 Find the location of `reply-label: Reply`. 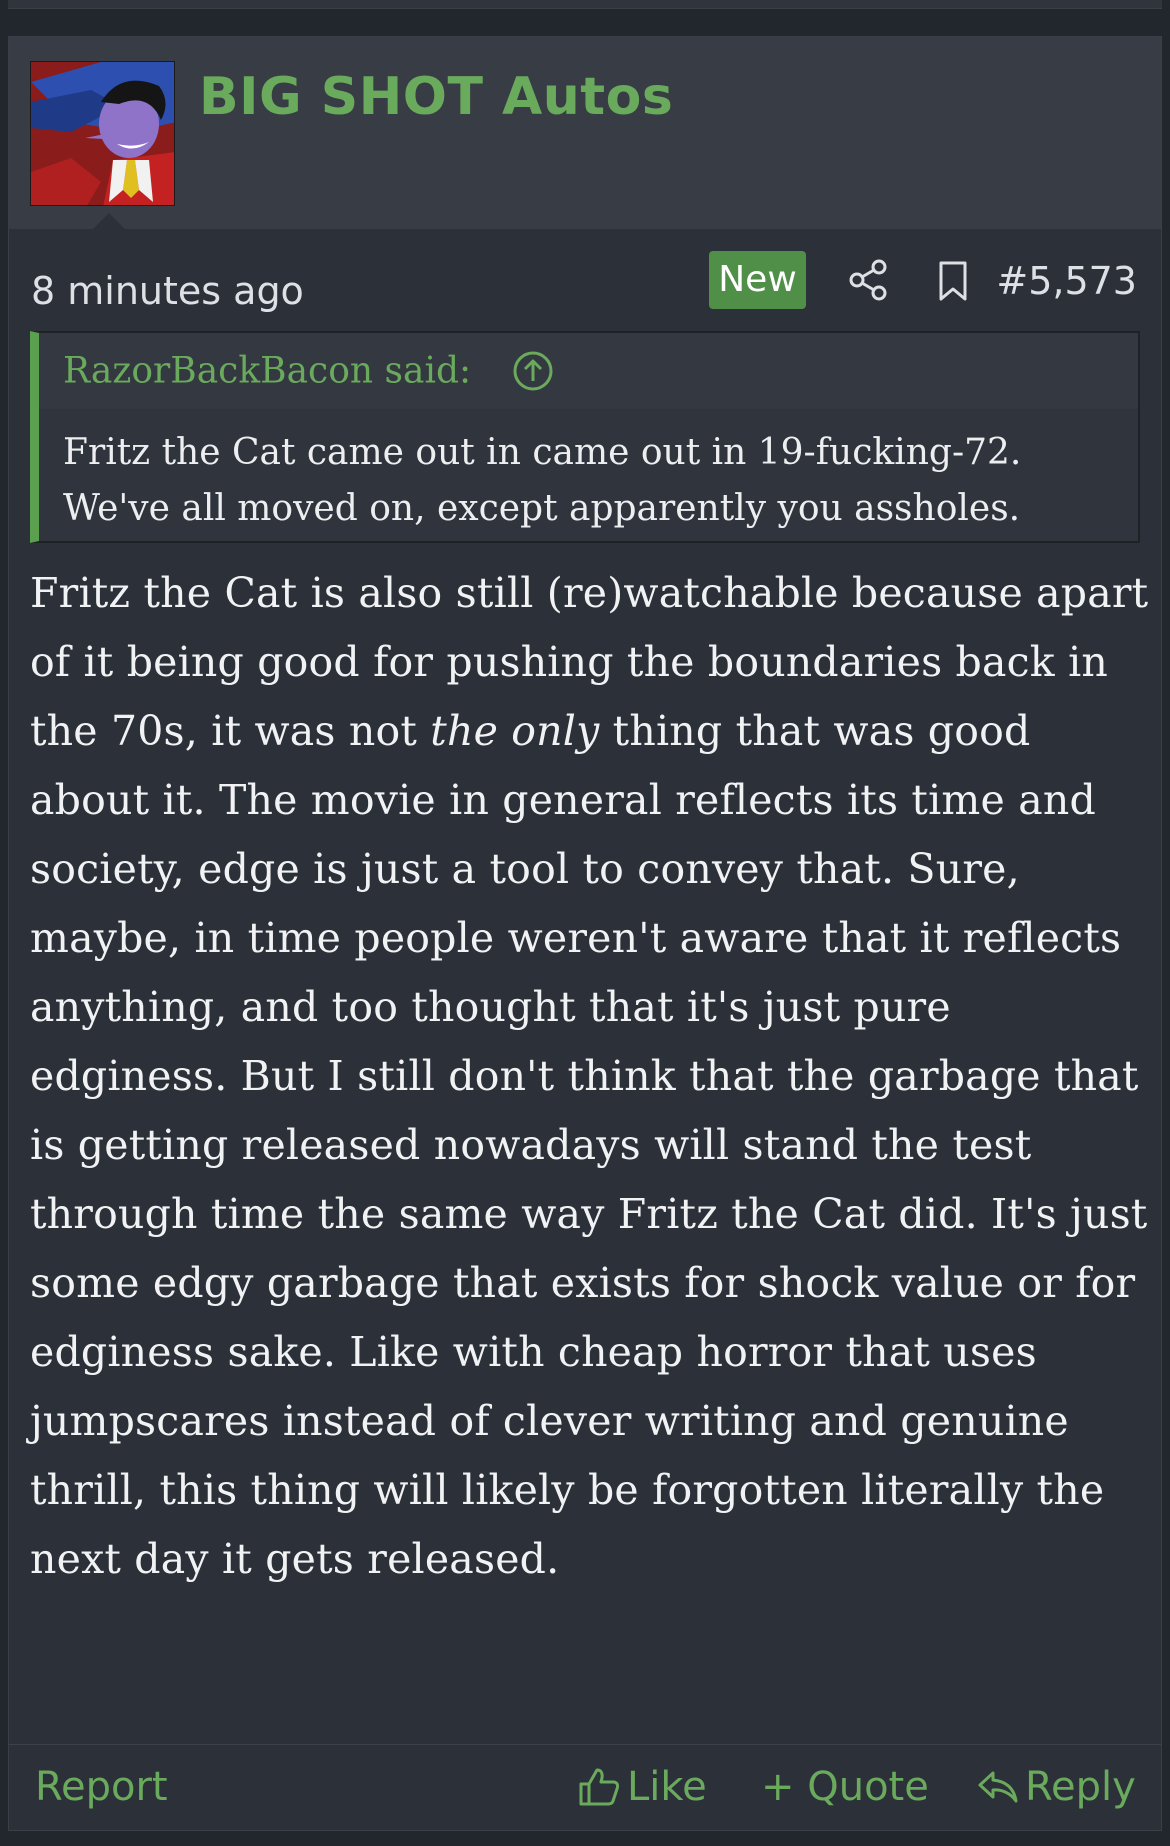

reply-label: Reply is located at coordinates (1080, 1787).